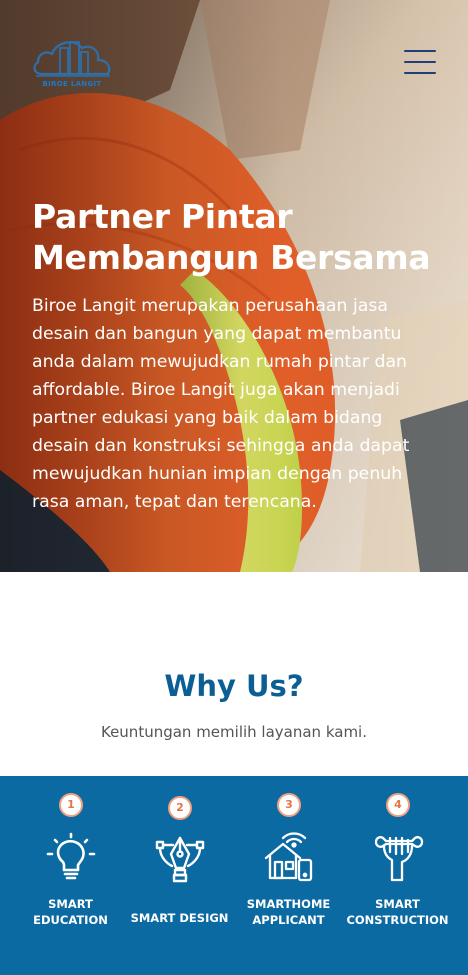  I want to click on feature-number-badge: 3, so click(289, 805).